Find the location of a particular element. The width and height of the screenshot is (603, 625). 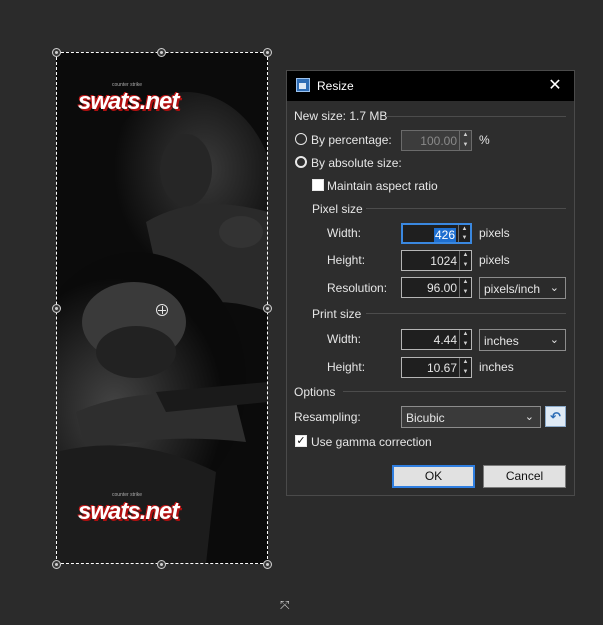

resize-handle-bottom-right is located at coordinates (267, 564).